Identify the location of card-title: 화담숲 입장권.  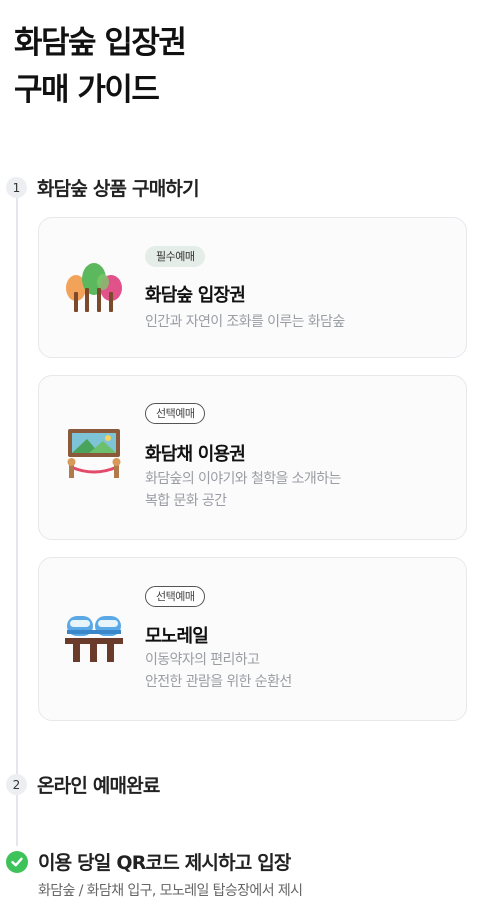
(195, 295).